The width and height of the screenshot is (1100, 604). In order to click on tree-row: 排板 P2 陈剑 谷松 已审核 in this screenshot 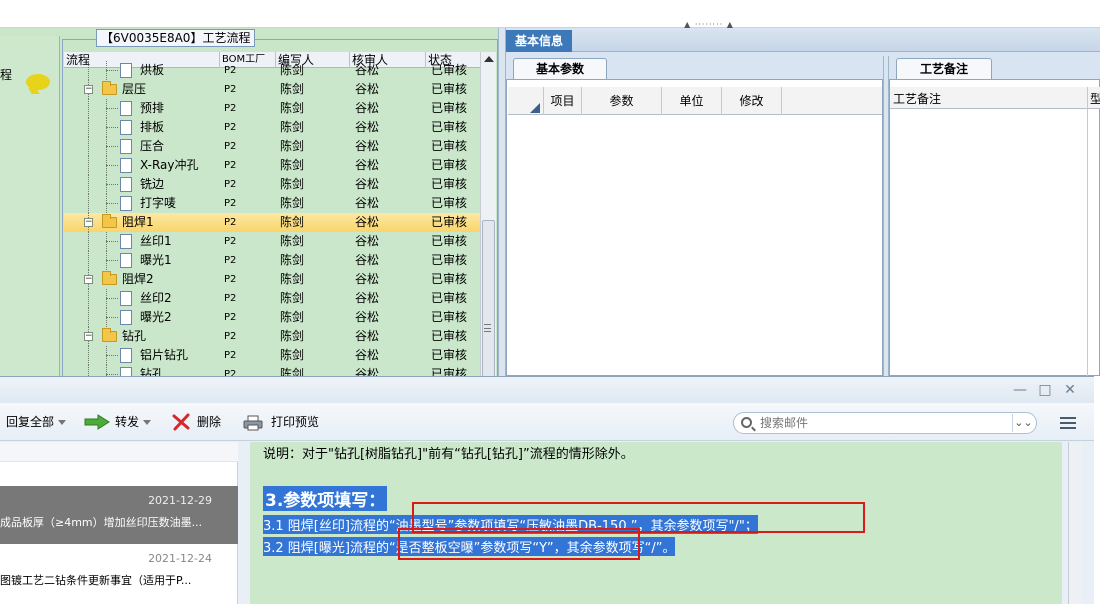, I will do `click(272, 127)`.